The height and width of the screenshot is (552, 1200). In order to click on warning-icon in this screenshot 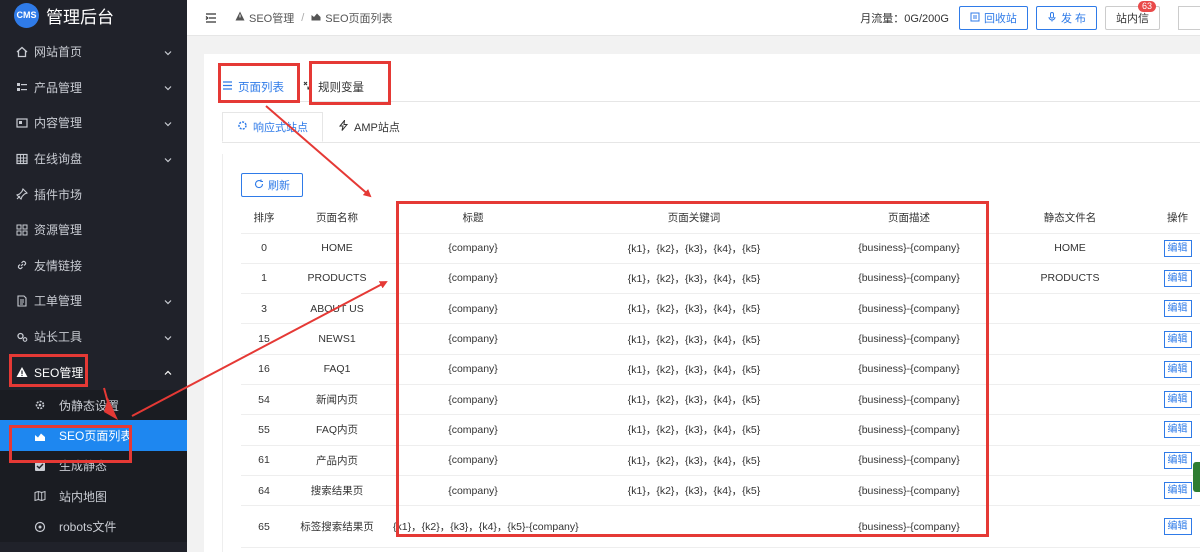, I will do `click(22, 372)`.